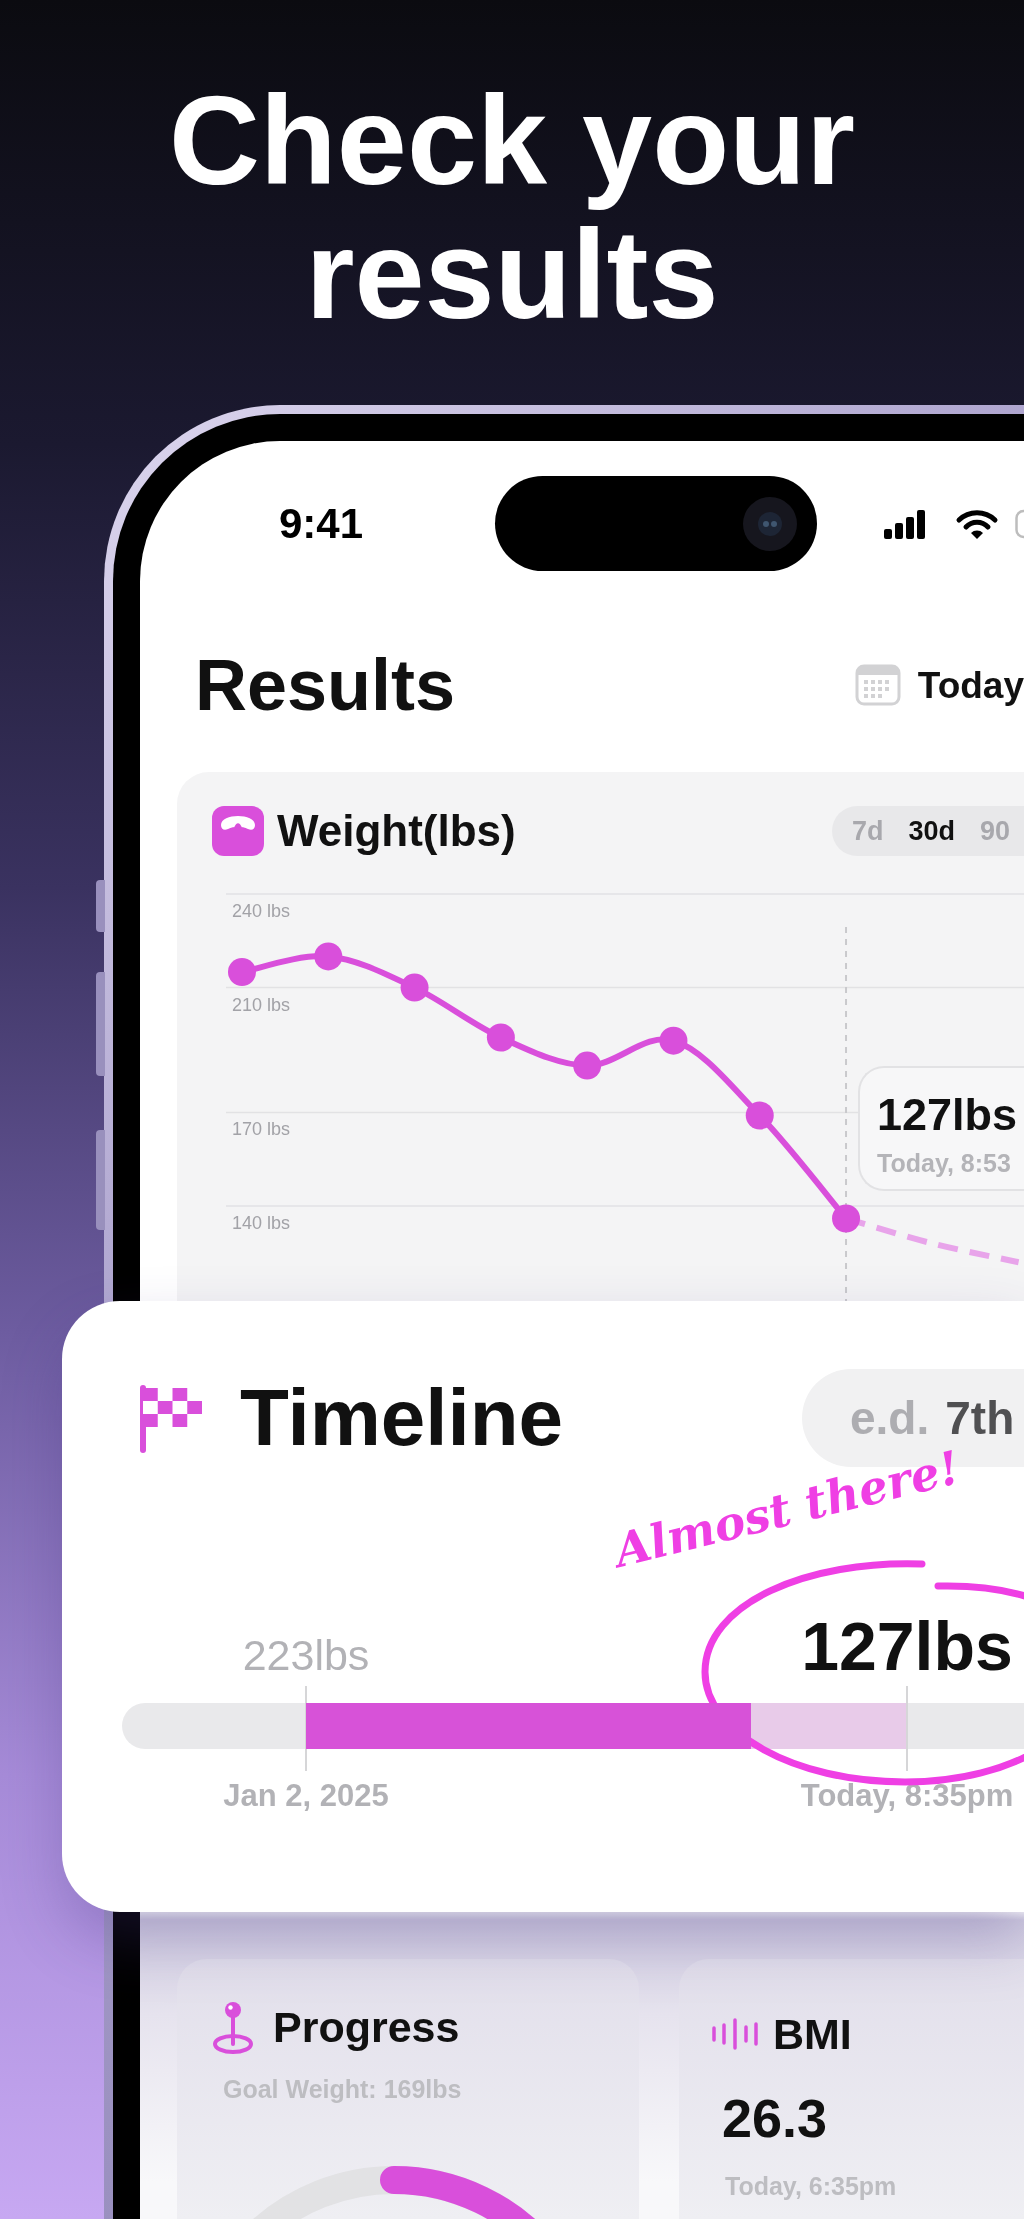  What do you see at coordinates (770, 523) in the screenshot?
I see `camera-lens-icon` at bounding box center [770, 523].